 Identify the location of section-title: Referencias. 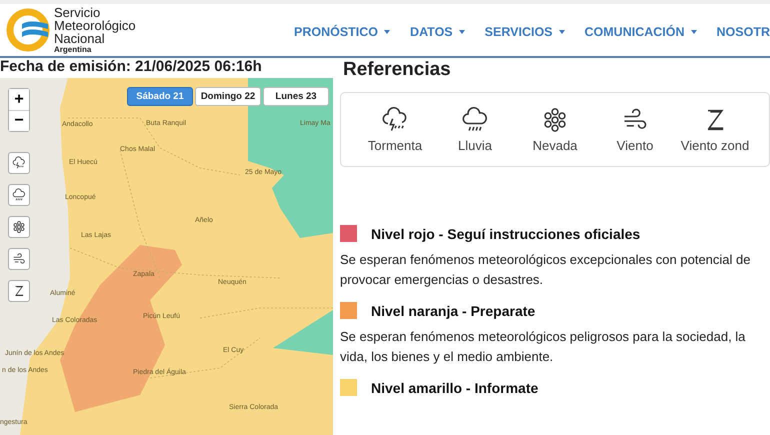
(397, 70).